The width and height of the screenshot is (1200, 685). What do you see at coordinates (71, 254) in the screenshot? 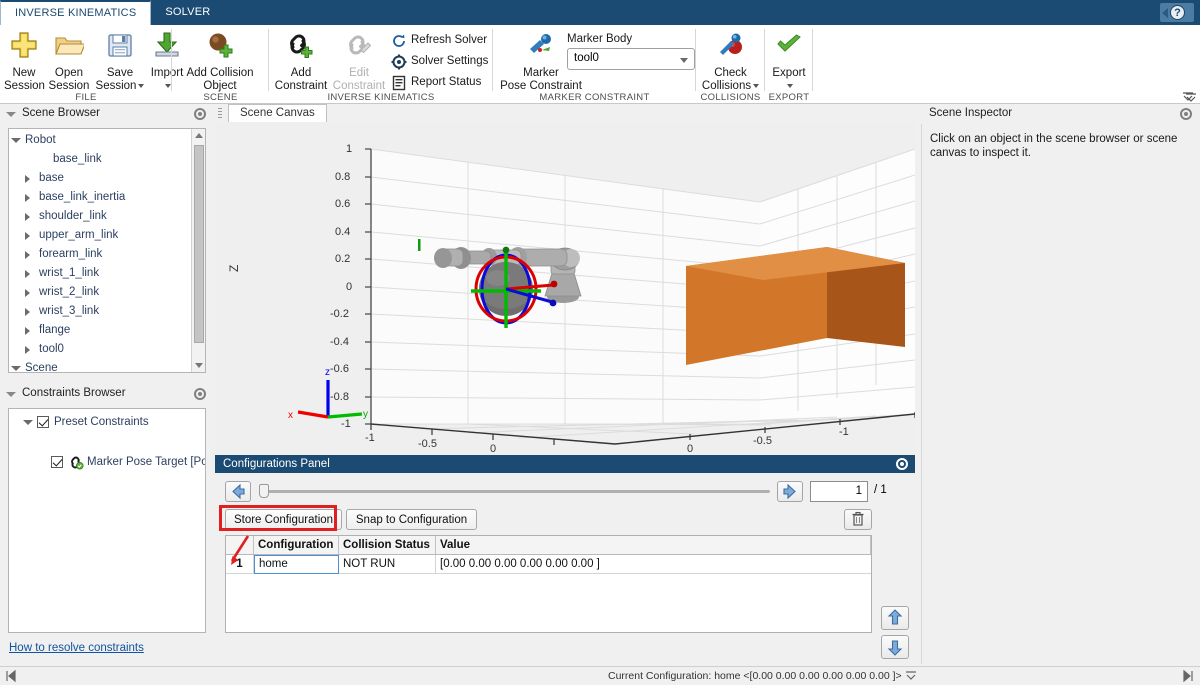
I see `scene-tree-item-label: forearm_link` at bounding box center [71, 254].